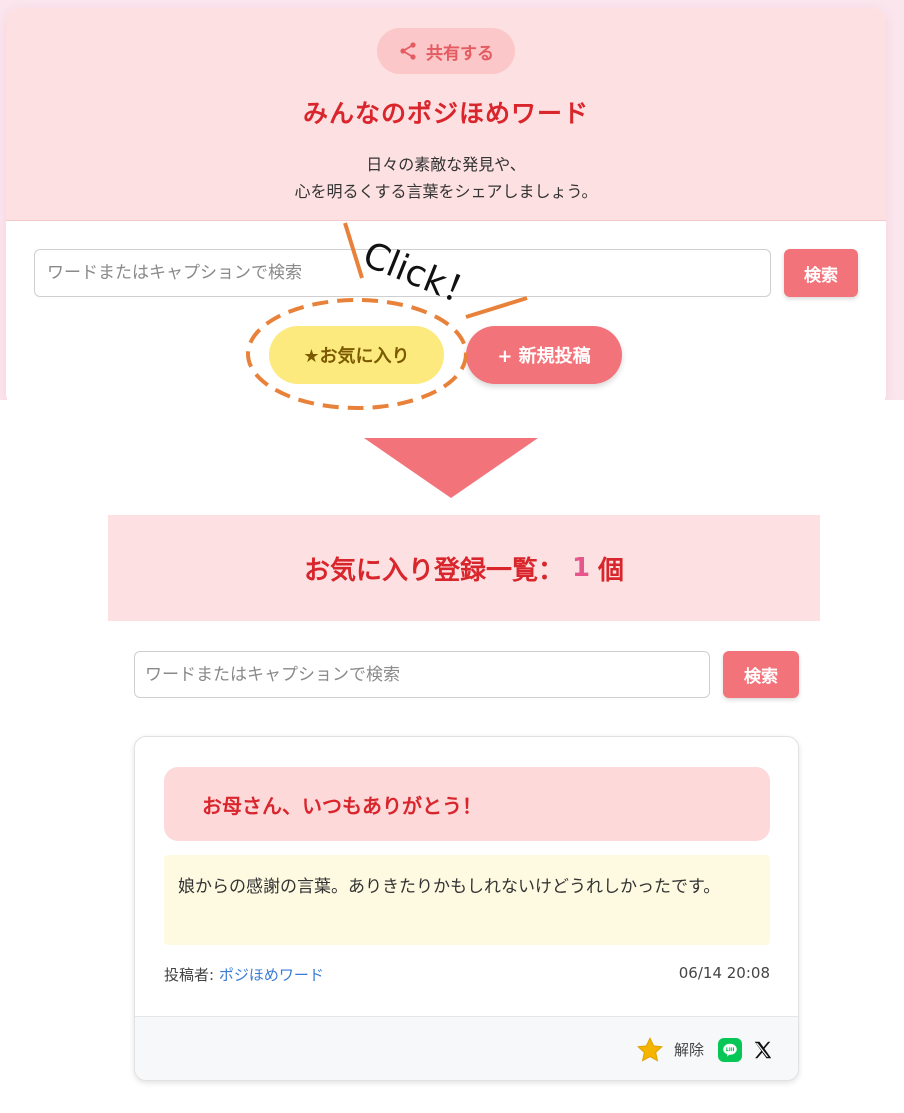 The image size is (904, 1113). Describe the element at coordinates (433, 570) in the screenshot. I see `favorites-title: お気に入り登録一覧：` at that location.